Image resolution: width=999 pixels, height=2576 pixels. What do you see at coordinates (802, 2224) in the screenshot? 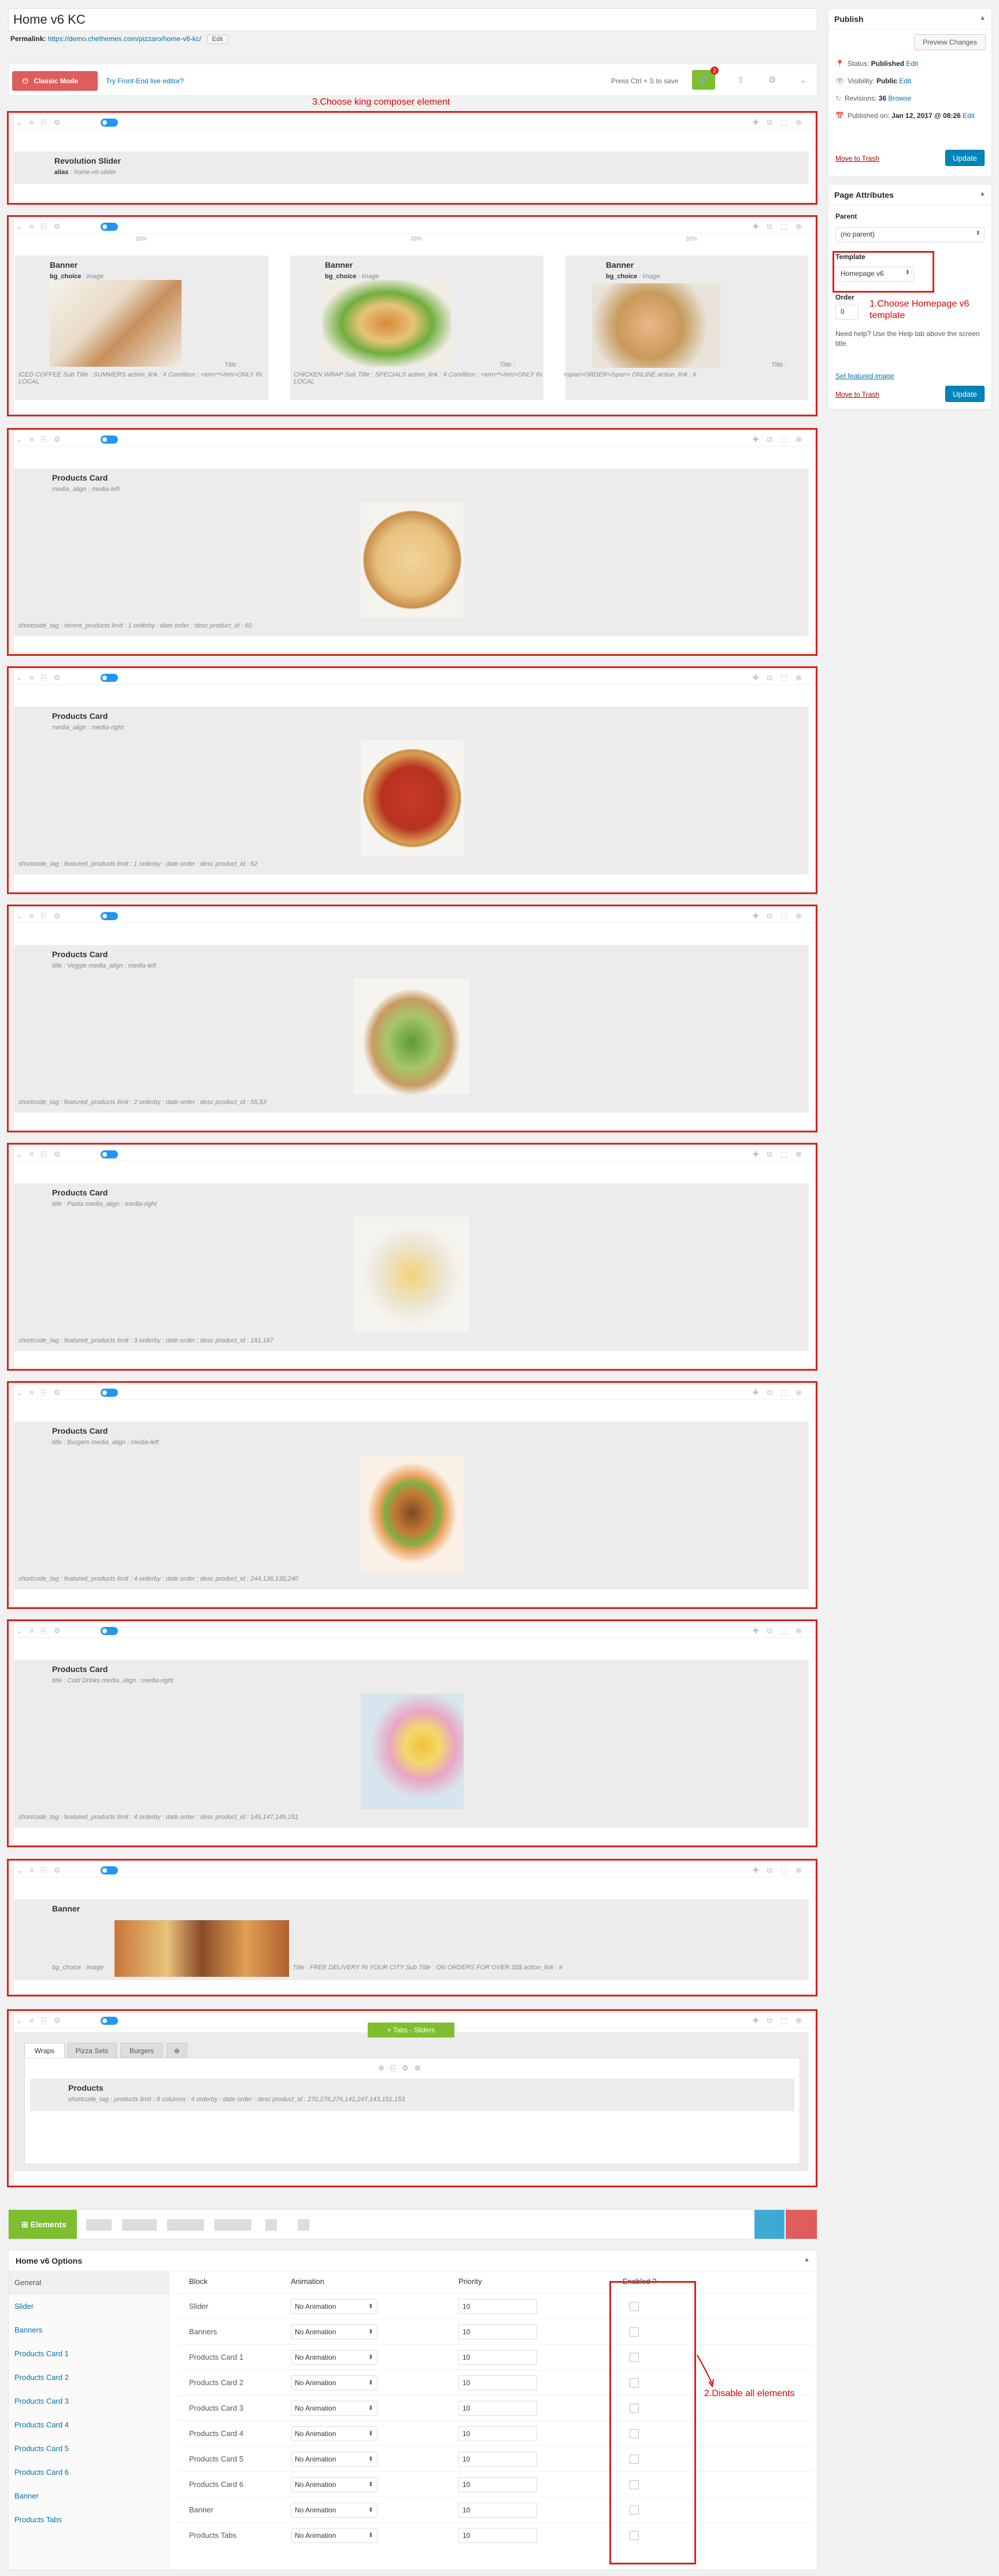
I see `settings-button` at bounding box center [802, 2224].